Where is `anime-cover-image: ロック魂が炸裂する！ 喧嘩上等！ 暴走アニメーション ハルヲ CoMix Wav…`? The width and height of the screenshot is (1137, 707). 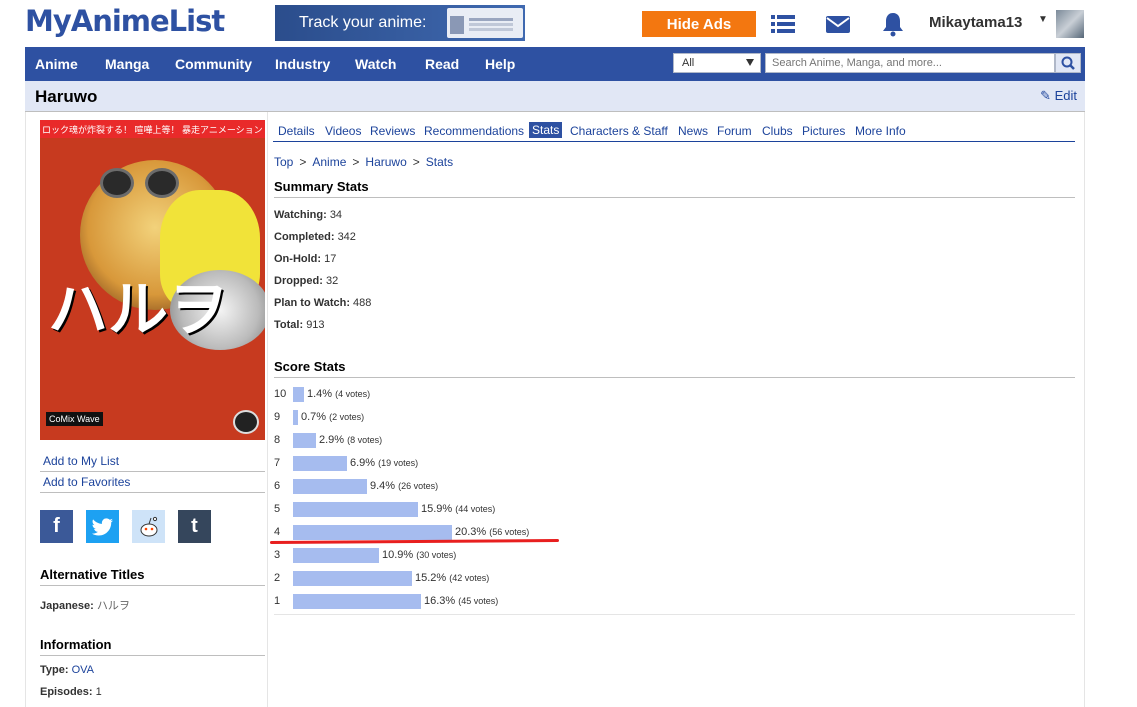 anime-cover-image: ロック魂が炸裂する！ 喧嘩上等！ 暴走アニメーション ハルヲ CoMix Wav… is located at coordinates (152, 280).